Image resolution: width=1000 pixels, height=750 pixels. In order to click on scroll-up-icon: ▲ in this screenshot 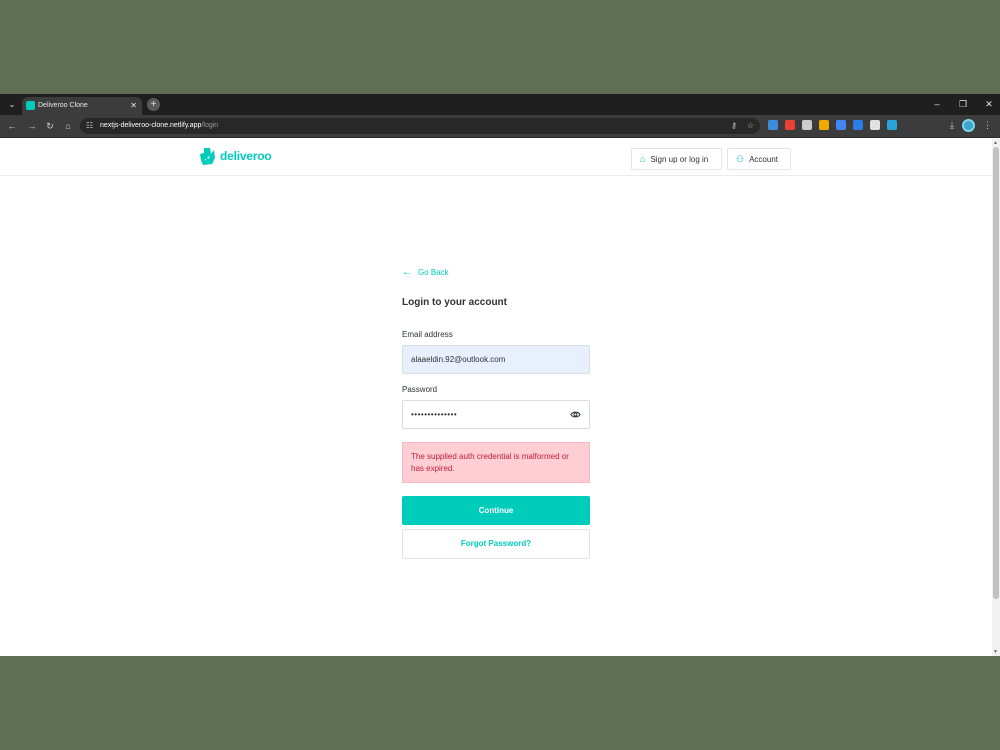, I will do `click(995, 143)`.